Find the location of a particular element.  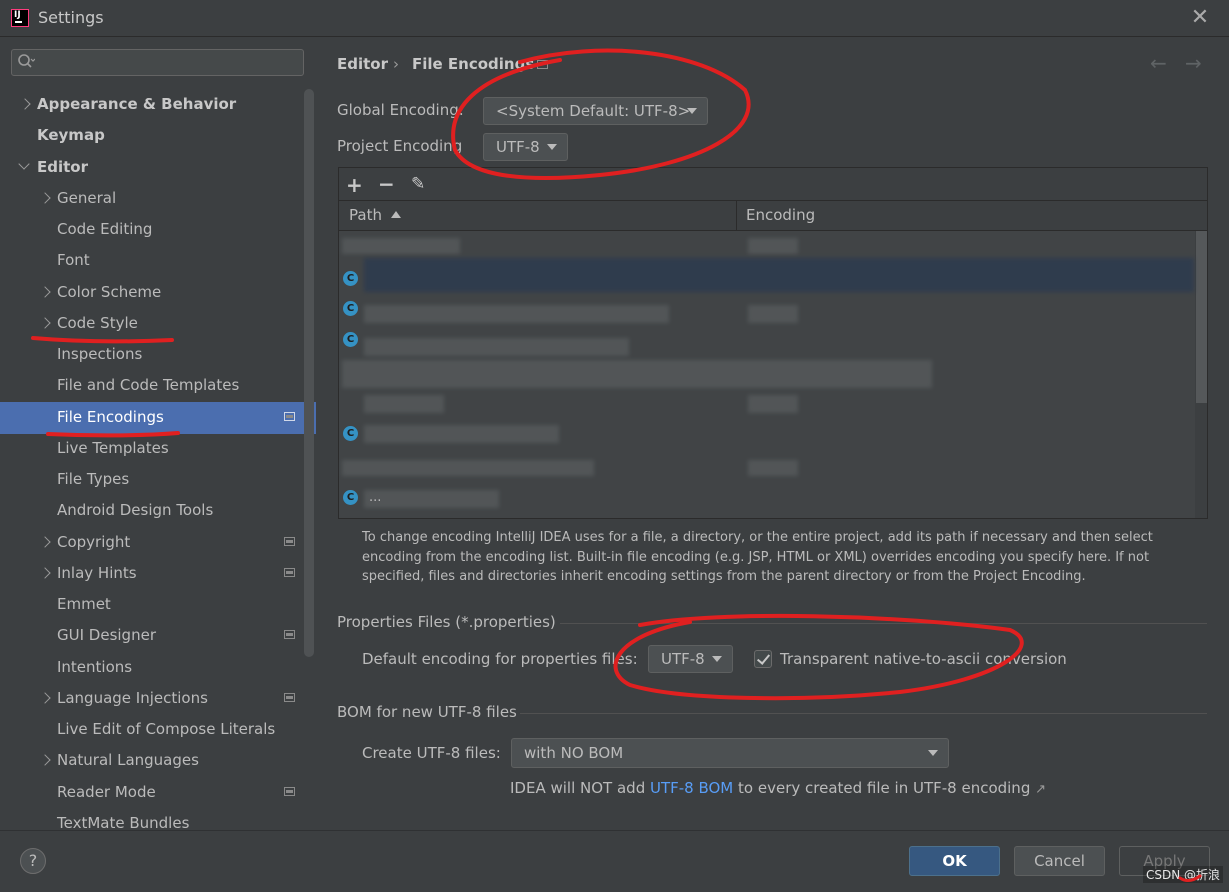

sidebar-item-label: File Encodings is located at coordinates (110, 417).